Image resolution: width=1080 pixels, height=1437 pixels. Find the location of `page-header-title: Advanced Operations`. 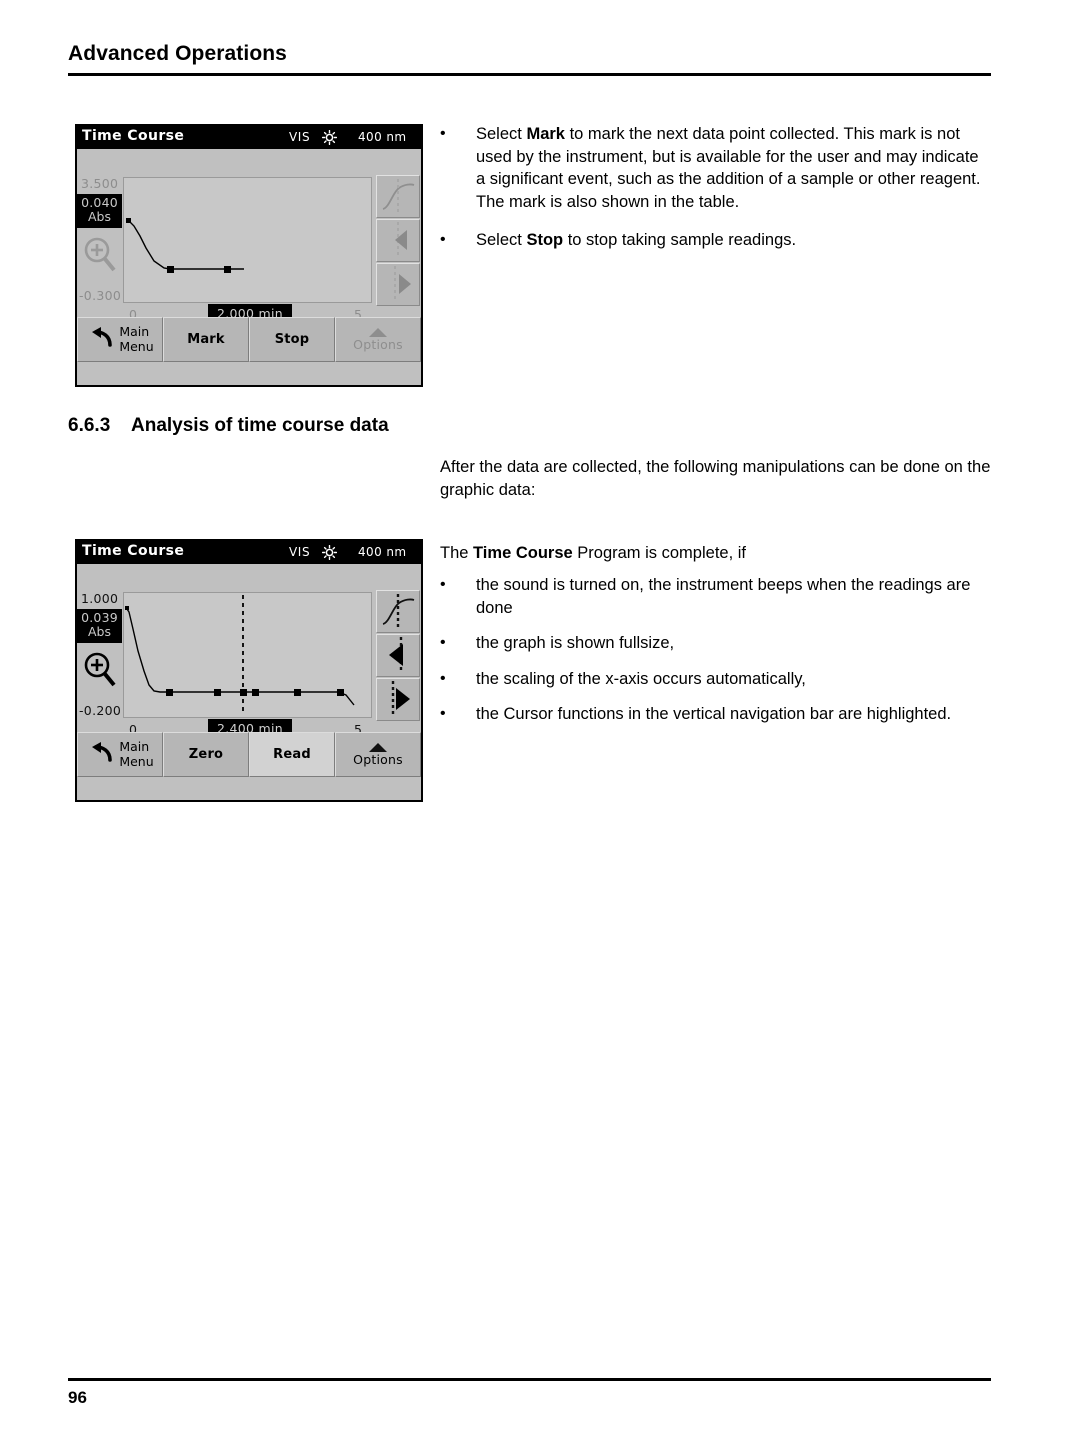

page-header-title: Advanced Operations is located at coordinates (177, 53).